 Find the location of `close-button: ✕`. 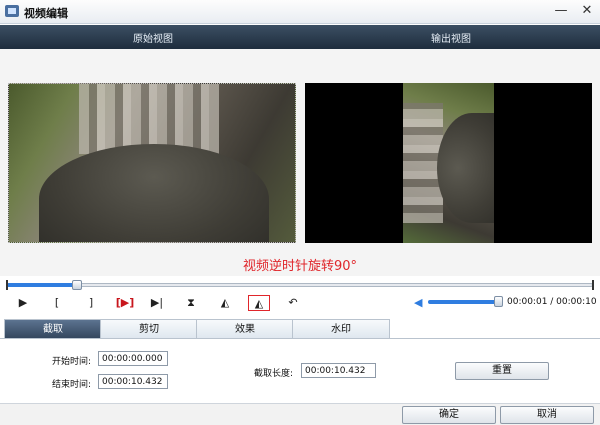

close-button: ✕ is located at coordinates (587, 11).